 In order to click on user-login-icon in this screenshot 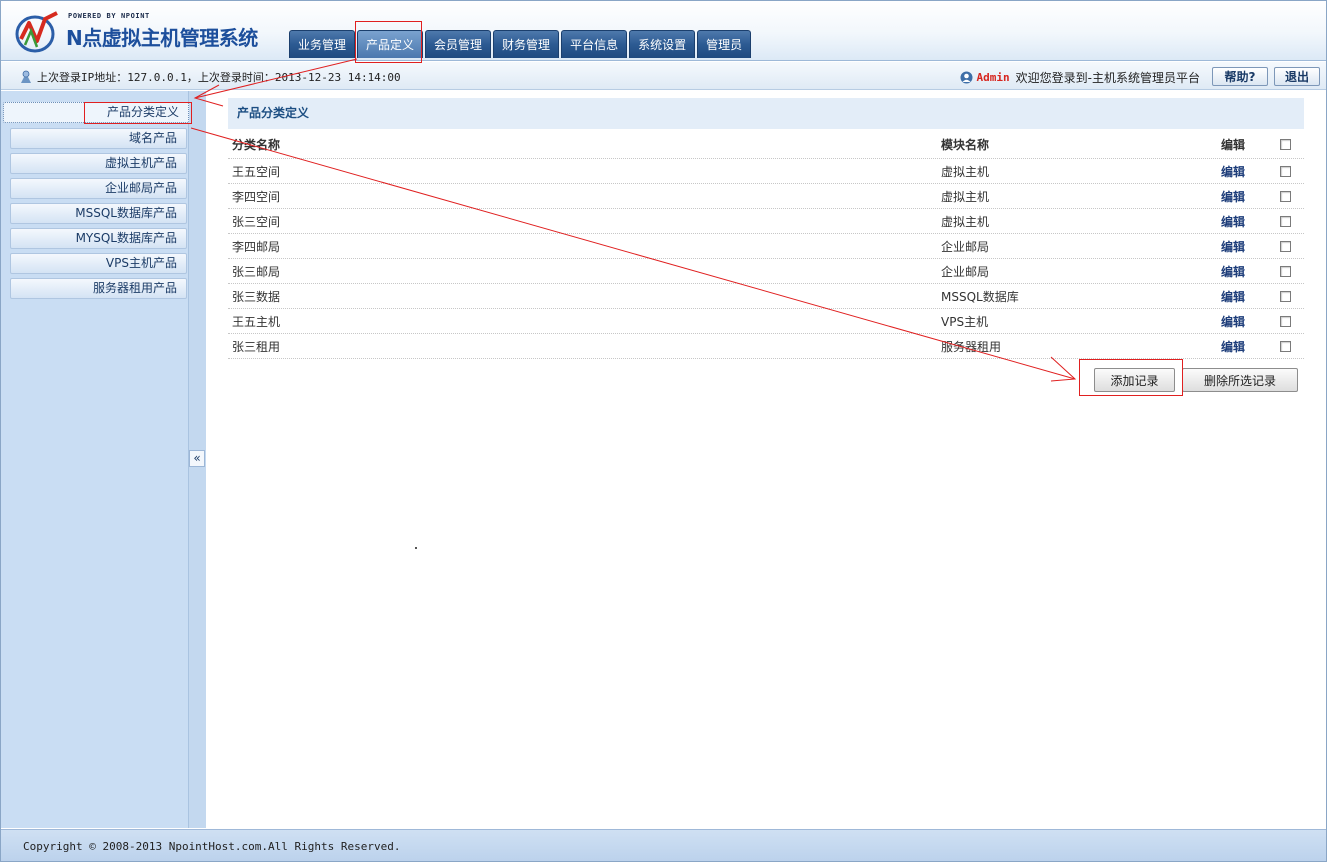, I will do `click(26, 76)`.